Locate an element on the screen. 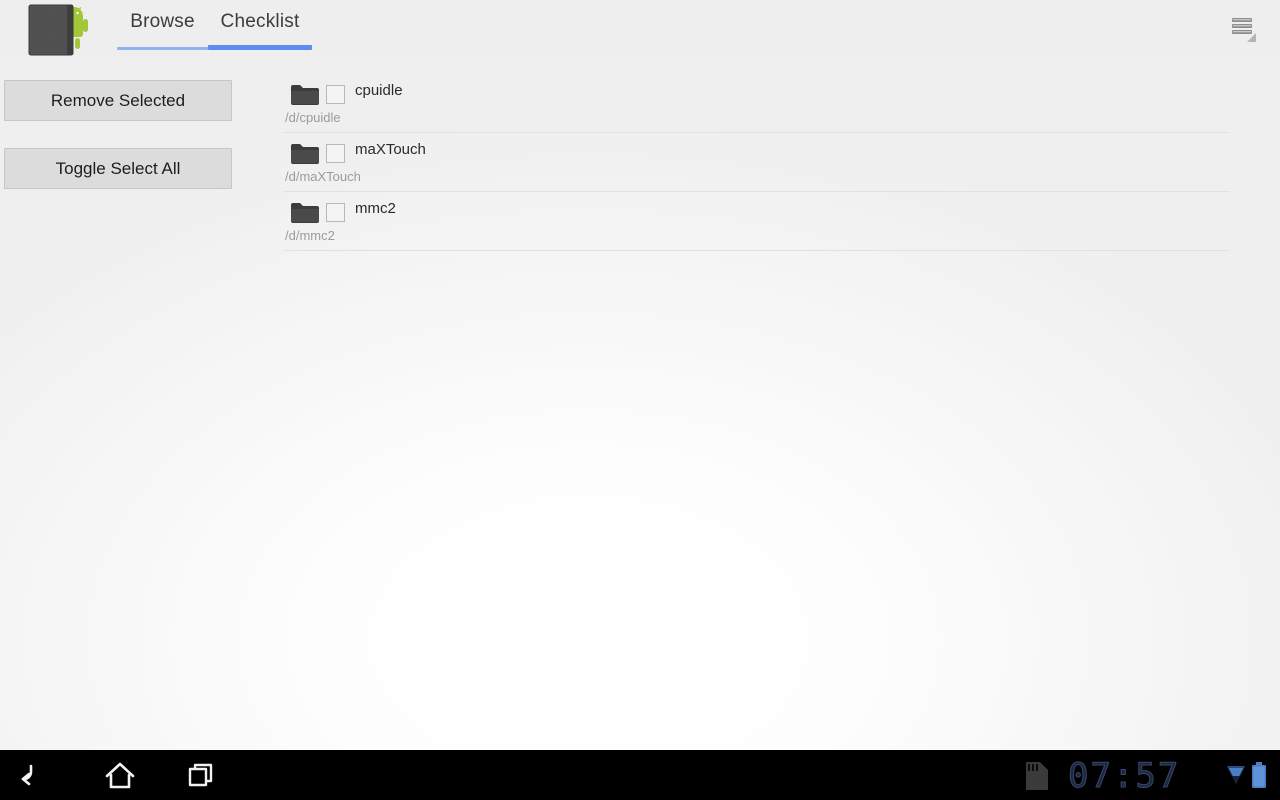 The width and height of the screenshot is (1280, 800). list-item: mmc2 /d/mmc2 is located at coordinates (756, 221).